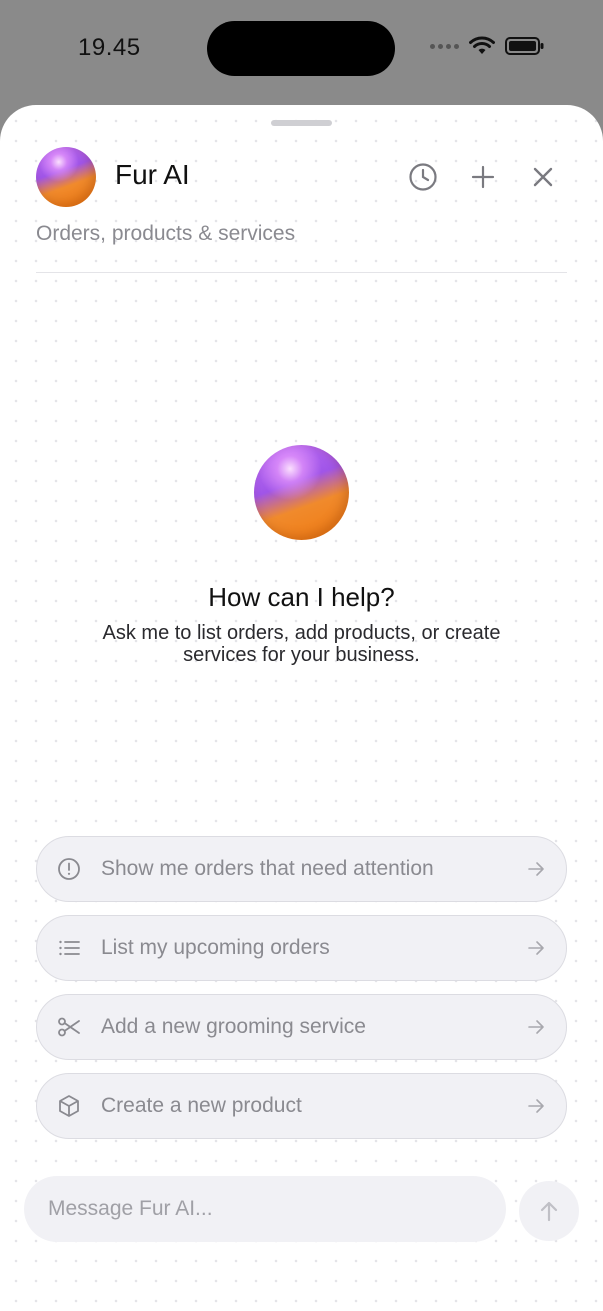 Image resolution: width=603 pixels, height=1311 pixels. I want to click on dynamic-island, so click(301, 48).